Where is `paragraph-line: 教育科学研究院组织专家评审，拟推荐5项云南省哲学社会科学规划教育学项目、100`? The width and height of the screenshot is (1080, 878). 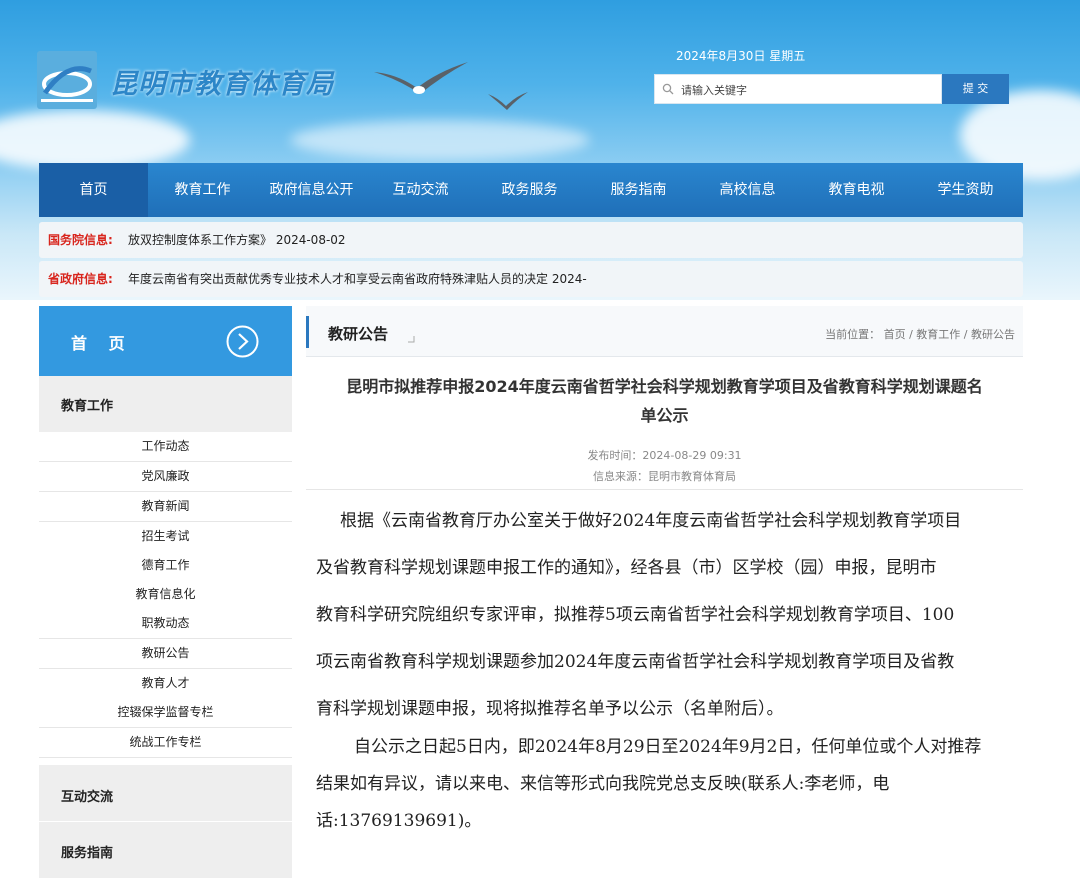
paragraph-line: 教育科学研究院组织专家评审，拟推荐5项云南省哲学社会科学规划教育学项目、100 is located at coordinates (635, 615).